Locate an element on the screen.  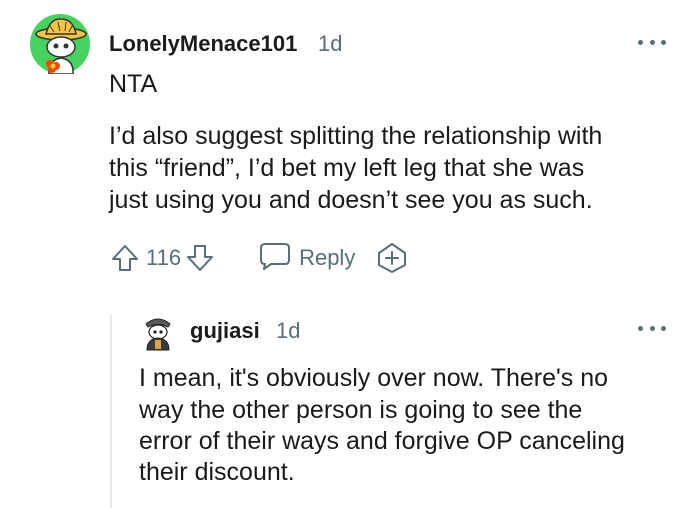
upvote-arrow-icon is located at coordinates (125, 258).